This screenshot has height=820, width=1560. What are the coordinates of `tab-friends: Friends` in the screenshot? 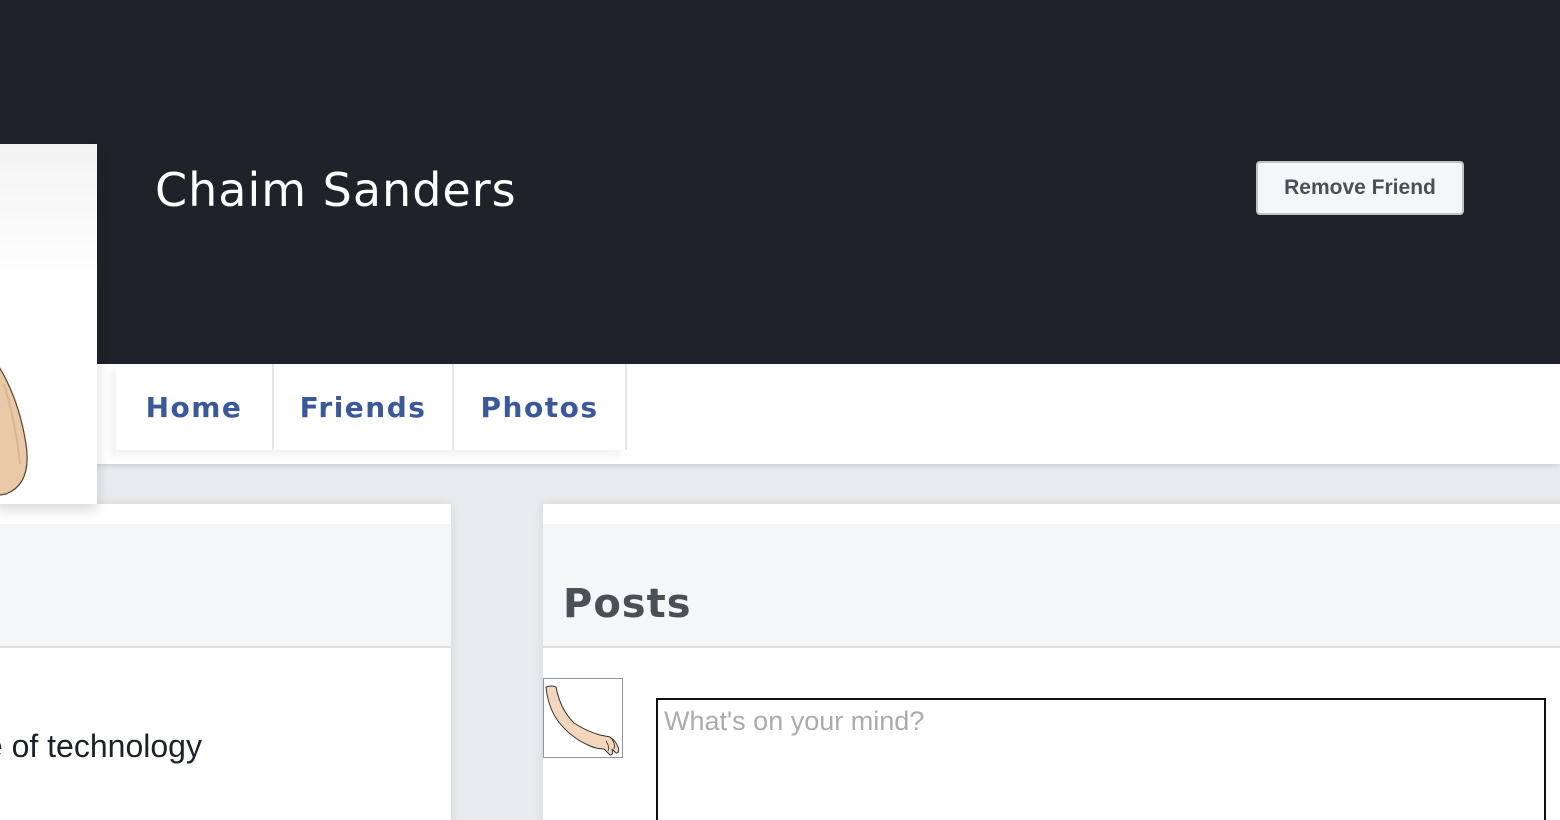 It's located at (364, 407).